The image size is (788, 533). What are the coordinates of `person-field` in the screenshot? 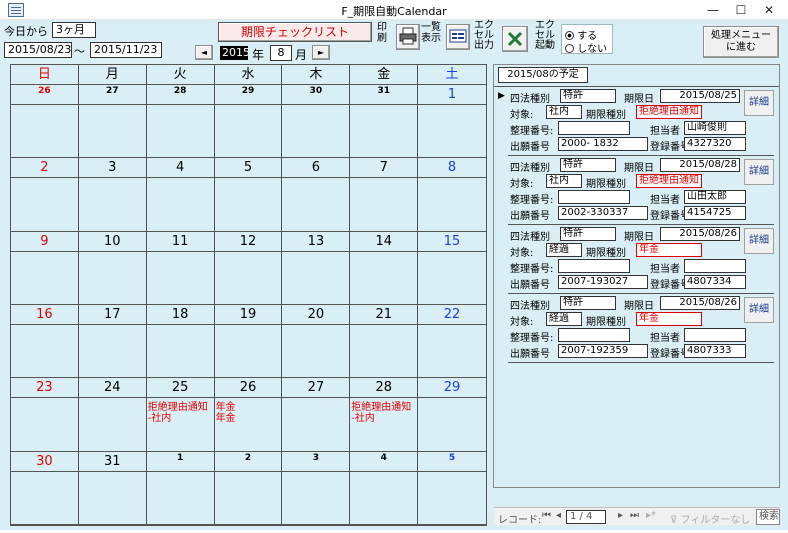 It's located at (715, 335).